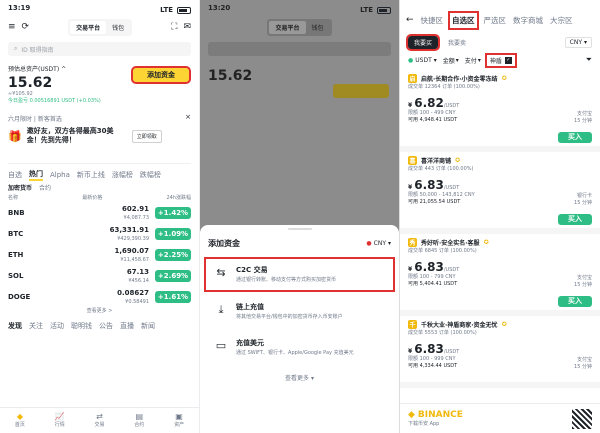 Image resolution: width=600 pixels, height=433 pixels. I want to click on tab-hot: 热门, so click(36, 175).